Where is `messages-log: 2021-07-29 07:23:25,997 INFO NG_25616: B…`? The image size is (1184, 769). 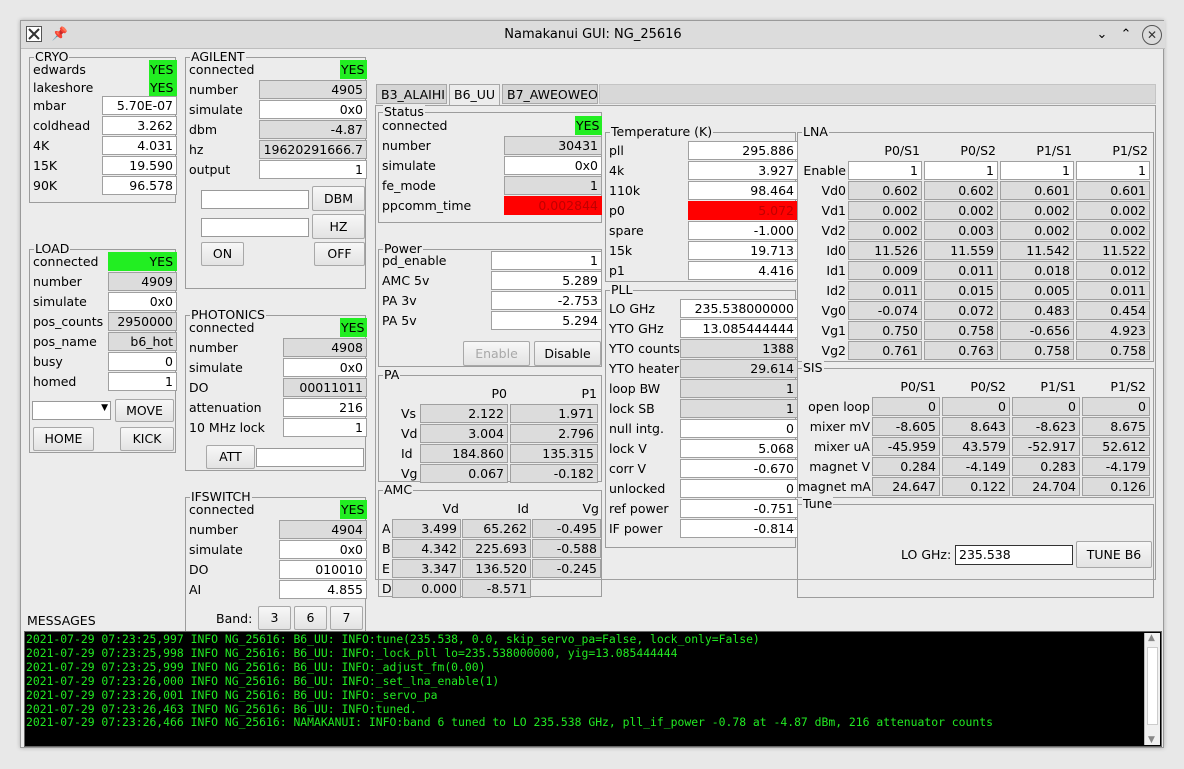
messages-log: 2021-07-29 07:23:25,997 INFO NG_25616: B… is located at coordinates (593, 689).